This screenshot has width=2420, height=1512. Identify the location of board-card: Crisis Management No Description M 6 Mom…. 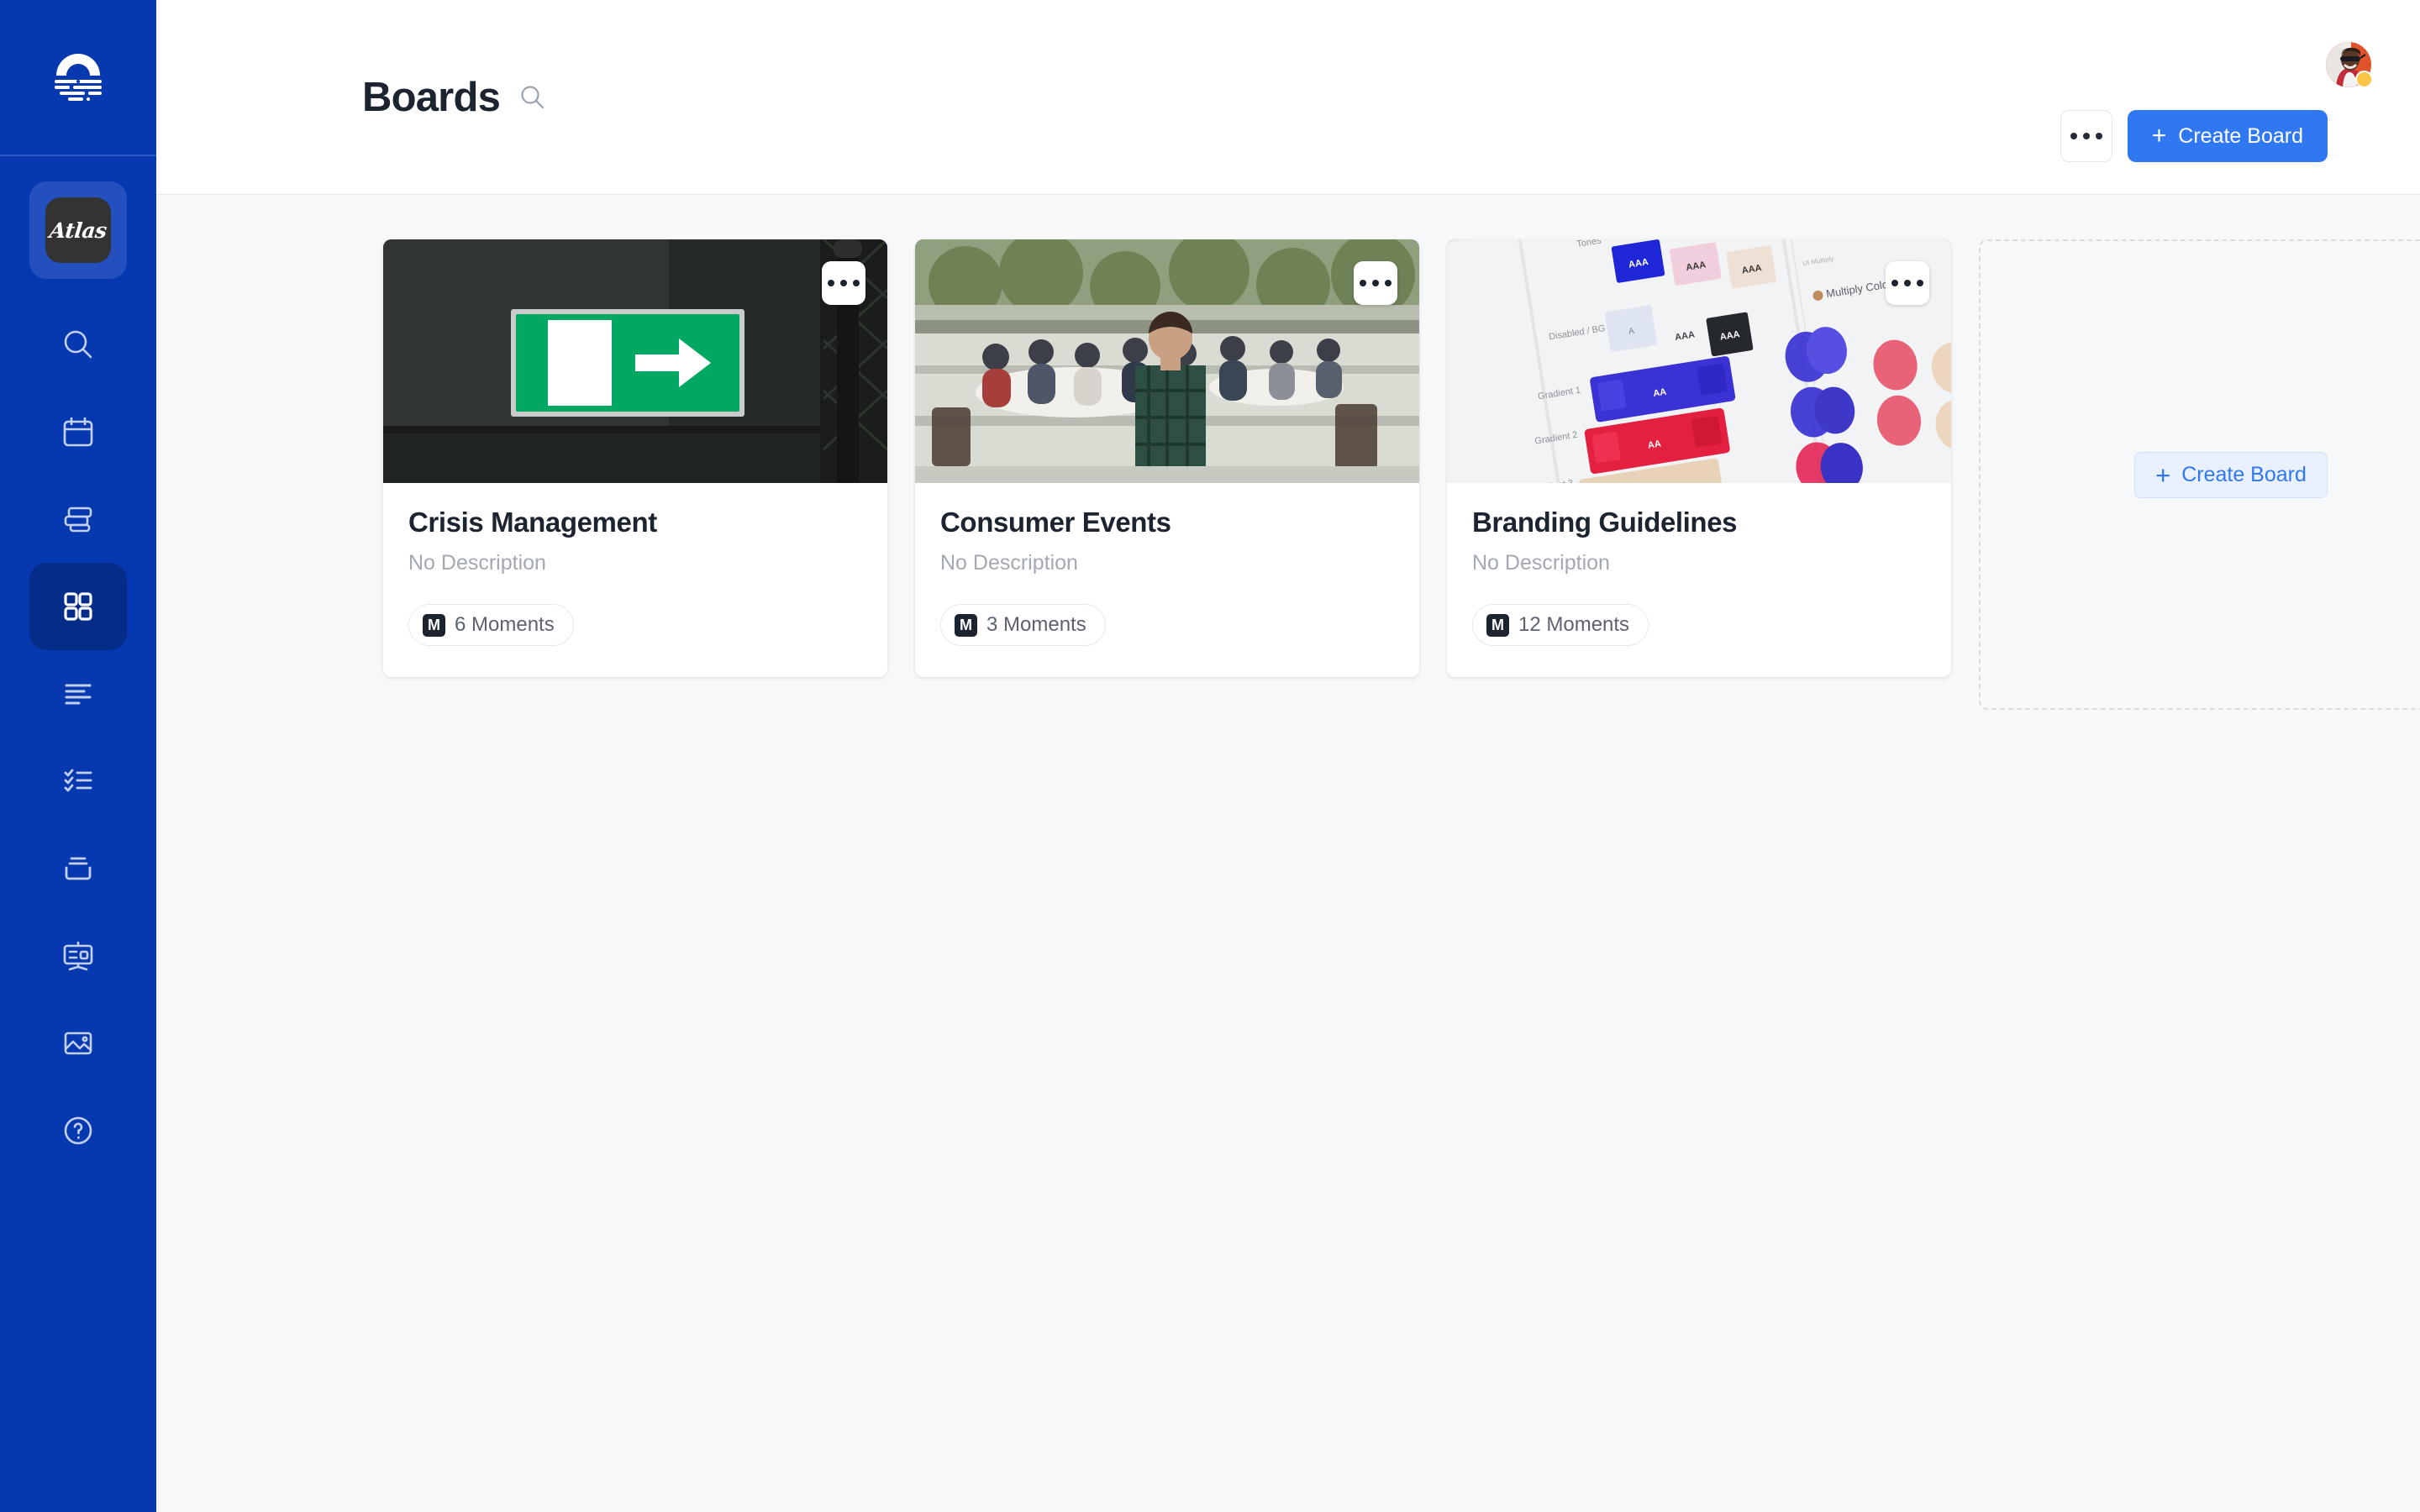
(635, 458).